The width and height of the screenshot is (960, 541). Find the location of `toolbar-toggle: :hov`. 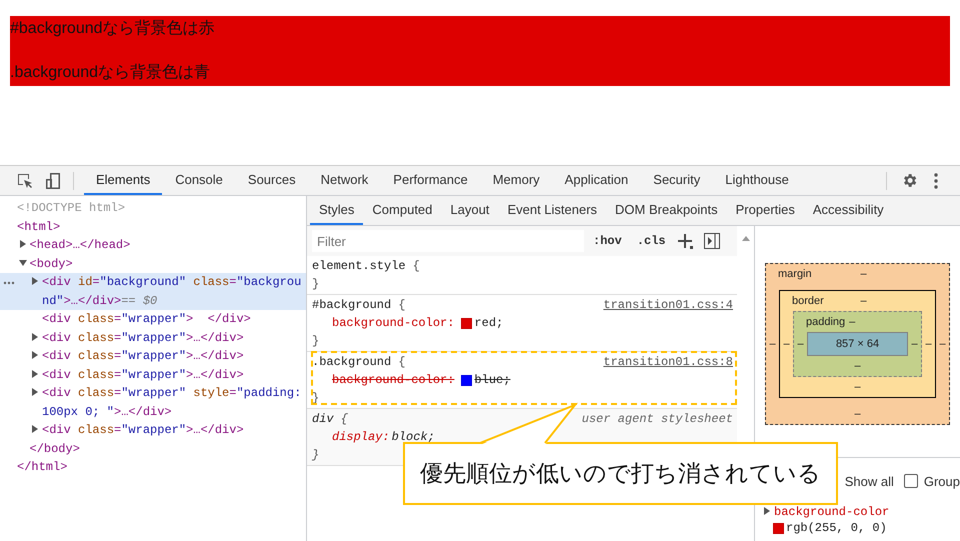

toolbar-toggle: :hov is located at coordinates (607, 241).